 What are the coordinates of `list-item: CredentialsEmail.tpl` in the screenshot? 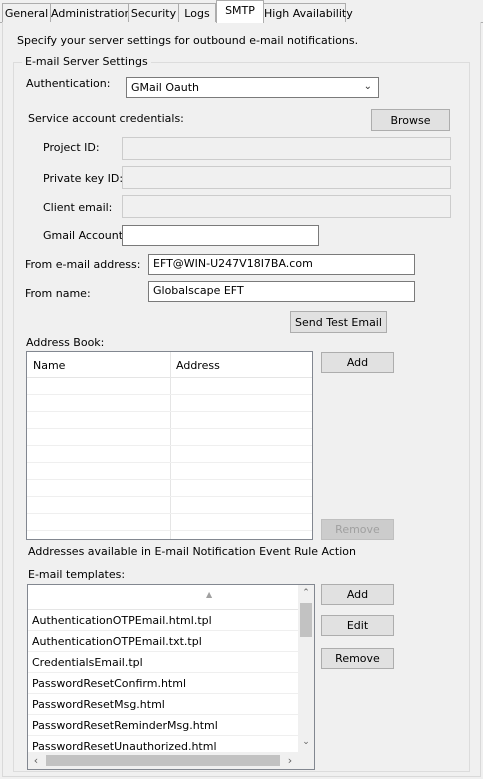 It's located at (164, 662).